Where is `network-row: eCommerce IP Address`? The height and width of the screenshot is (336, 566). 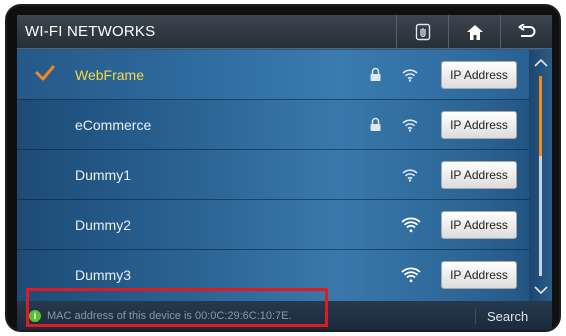
network-row: eCommerce IP Address is located at coordinates (273, 125).